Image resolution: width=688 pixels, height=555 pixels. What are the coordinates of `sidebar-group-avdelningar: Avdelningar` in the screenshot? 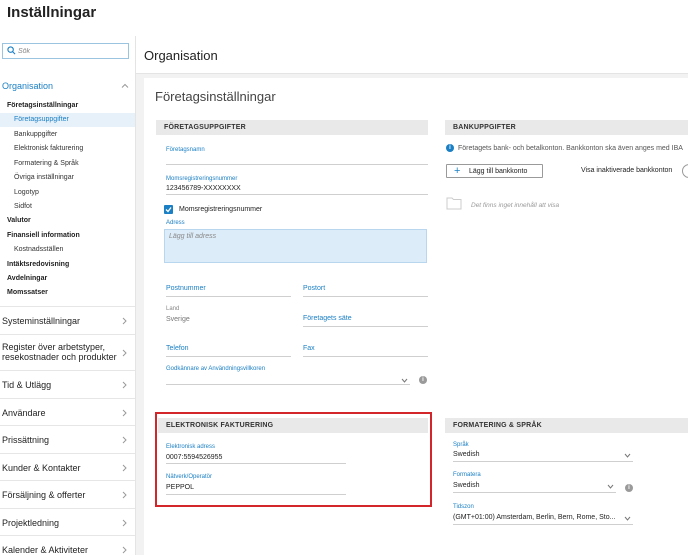 It's located at (27, 278).